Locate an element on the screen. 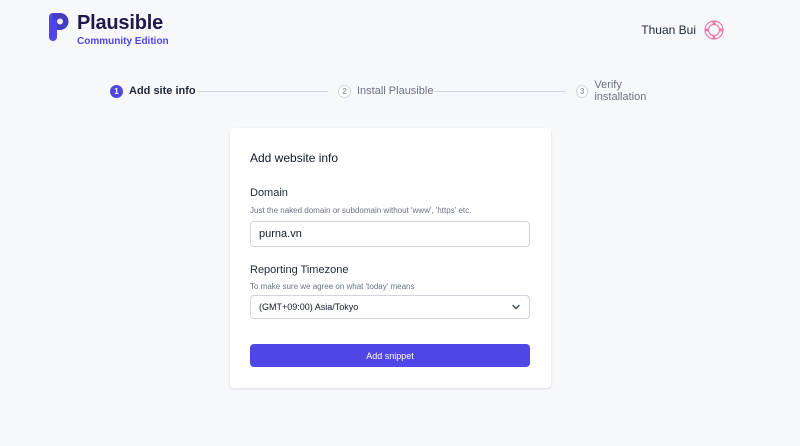  step-install-plausible: 2 Install Plausible is located at coordinates (385, 91).